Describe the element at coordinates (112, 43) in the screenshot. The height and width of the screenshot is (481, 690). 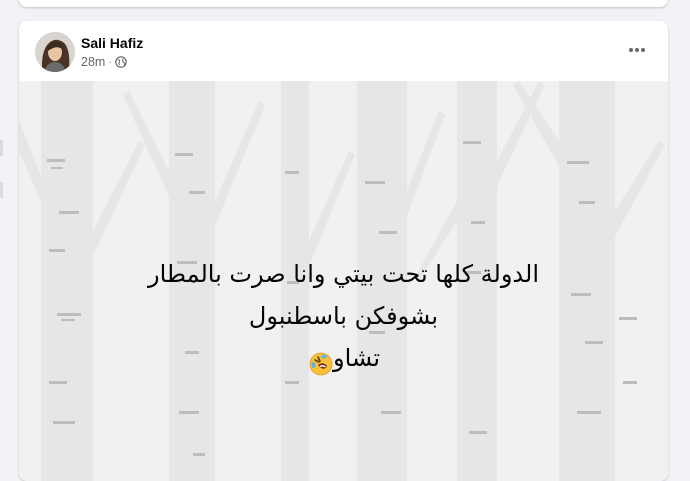
I see `author-name: Sali Hafiz` at that location.